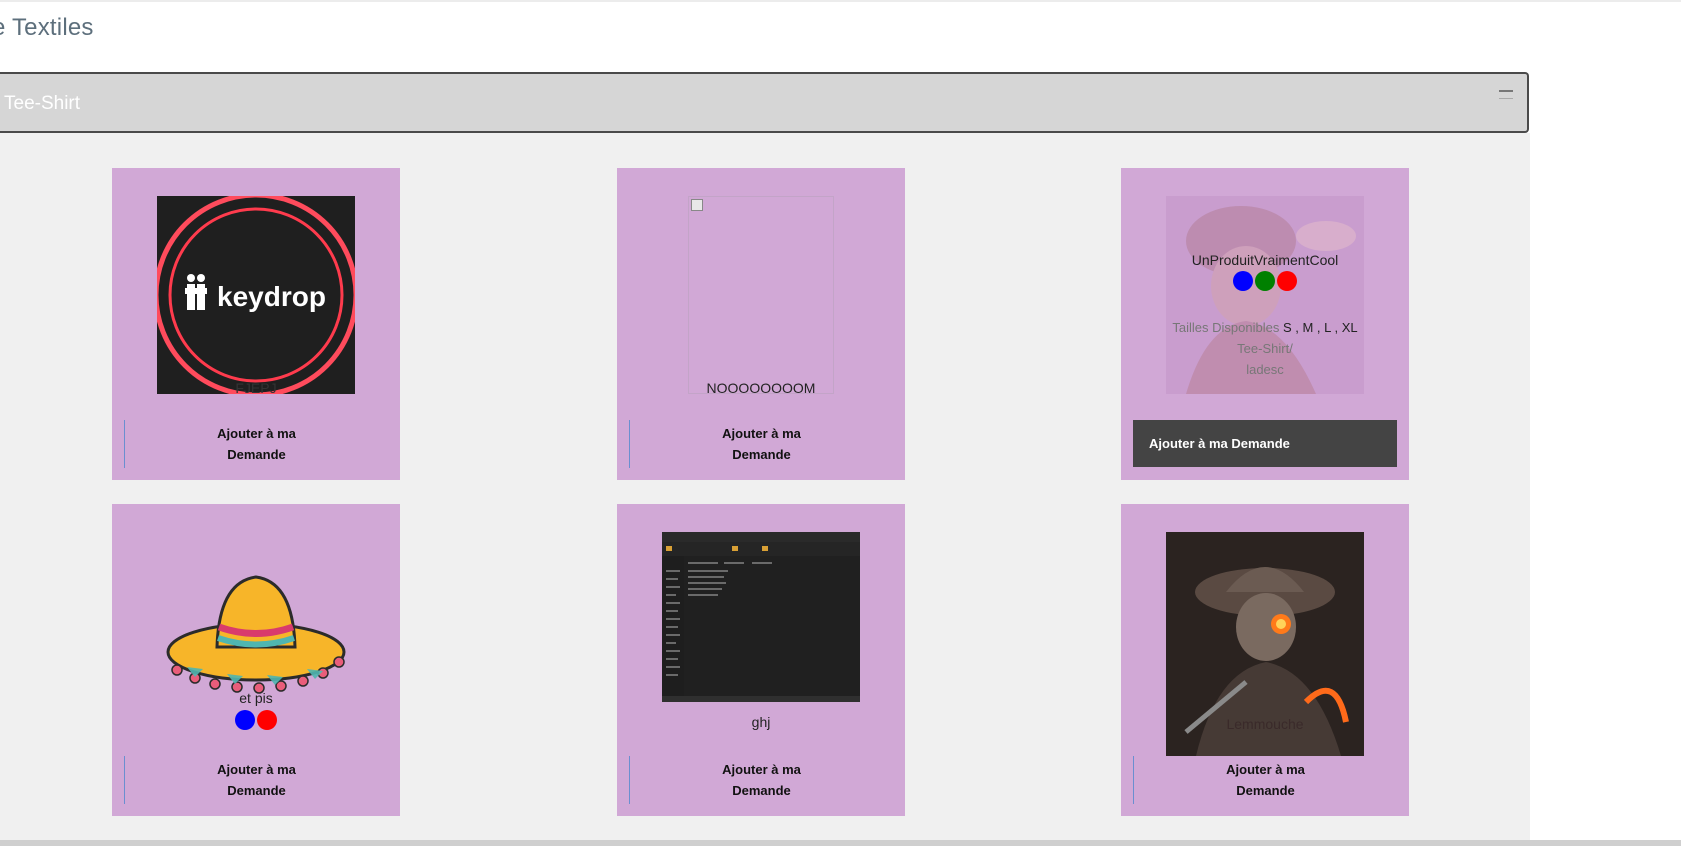 The height and width of the screenshot is (846, 1681). I want to click on broken-image-icon, so click(697, 205).